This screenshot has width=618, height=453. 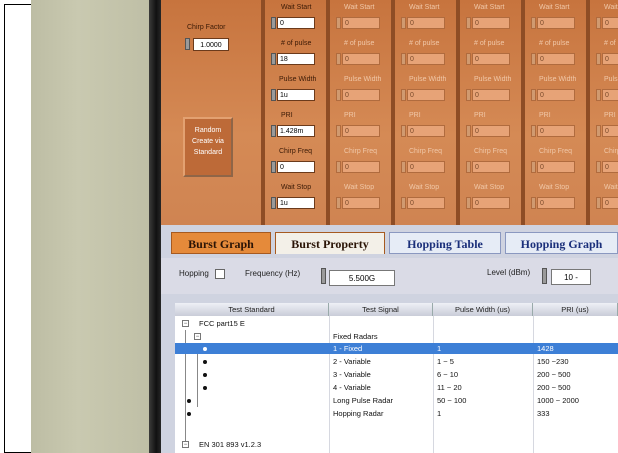 What do you see at coordinates (445, 243) in the screenshot?
I see `tab-hopping-table: Hopping Table` at bounding box center [445, 243].